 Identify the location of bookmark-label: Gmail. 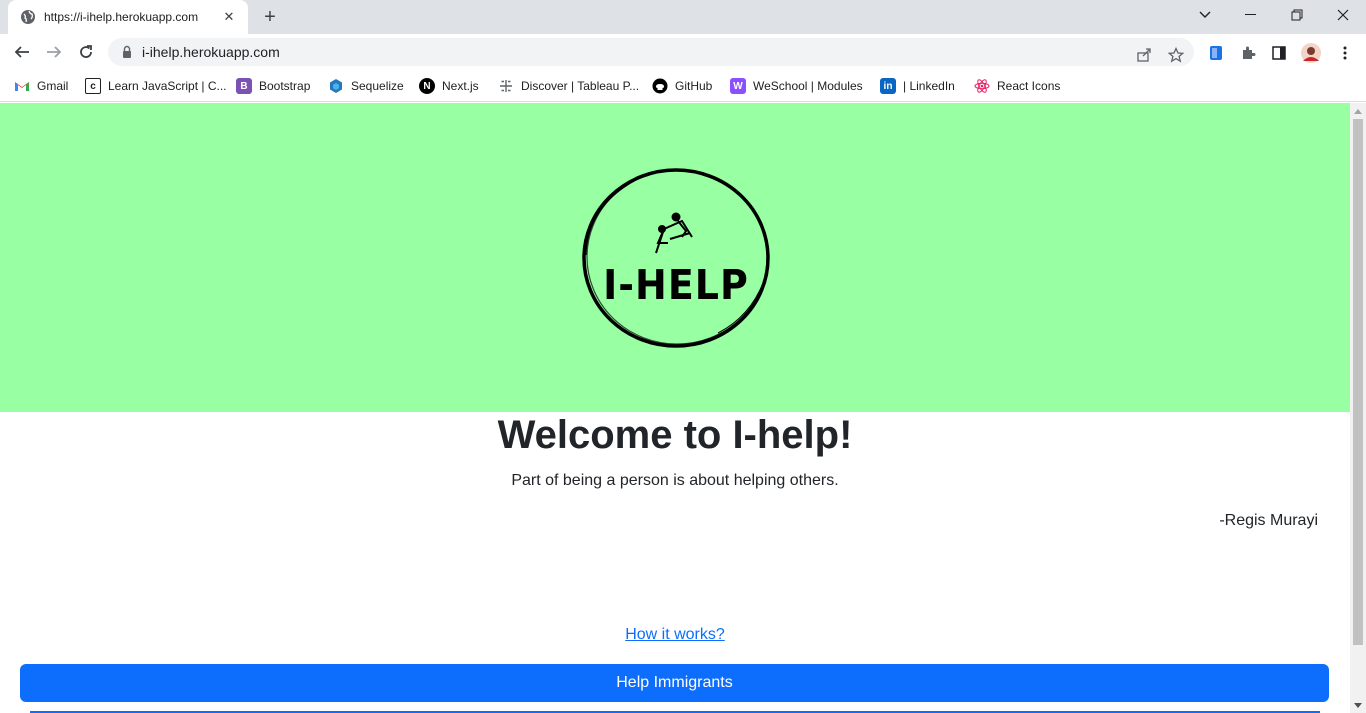
(53, 86).